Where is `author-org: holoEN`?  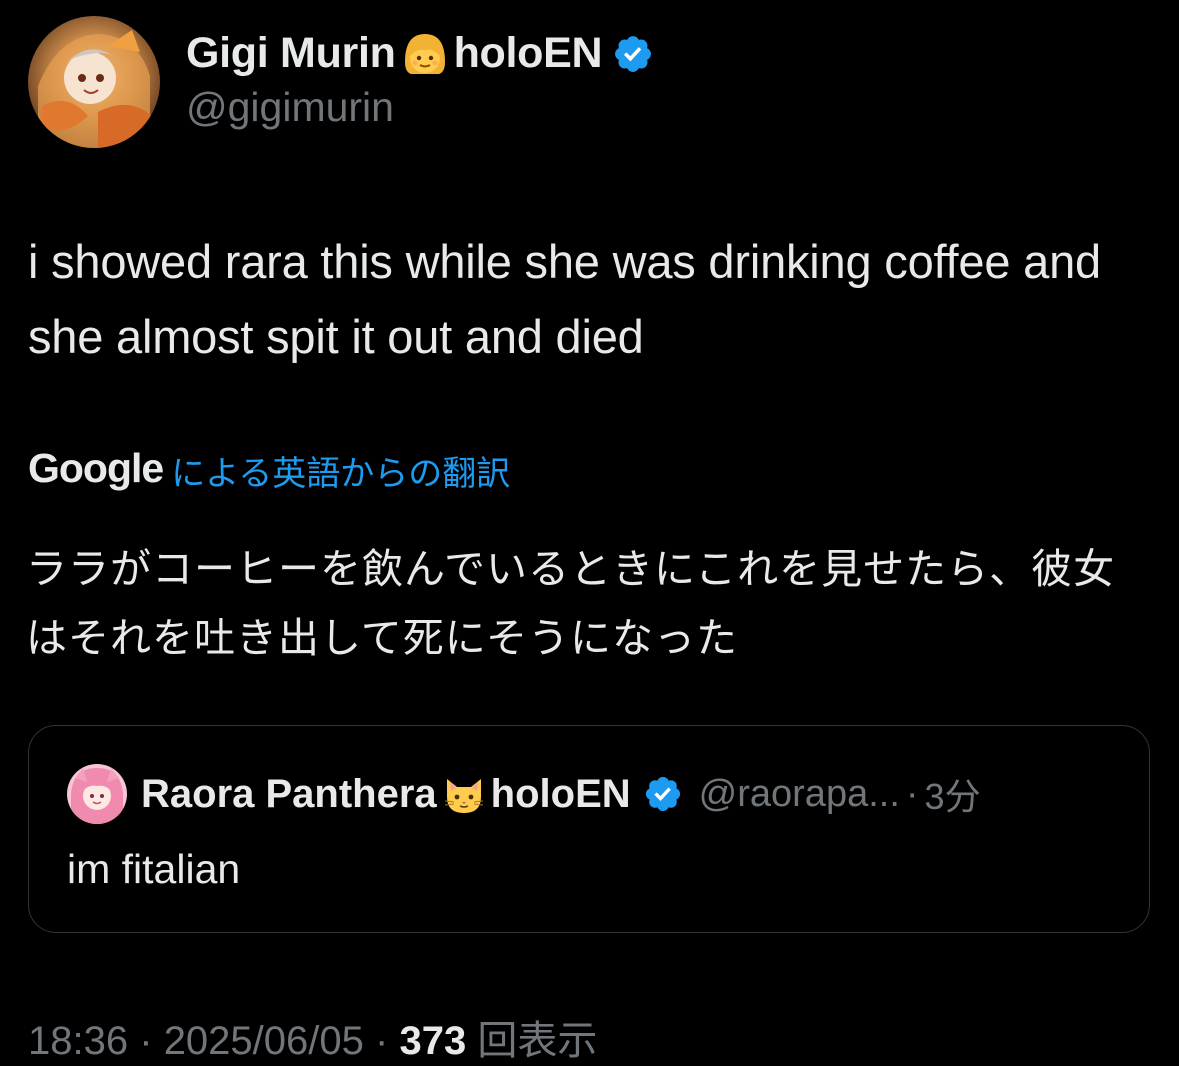
author-org: holoEN is located at coordinates (528, 53).